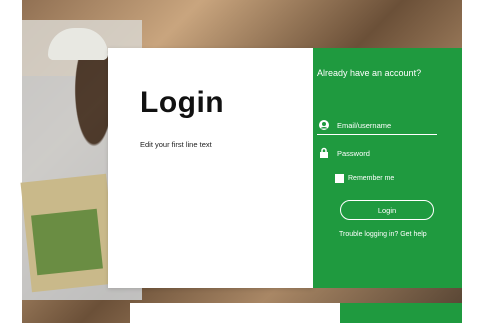 This screenshot has width=484, height=323. What do you see at coordinates (353, 153) in the screenshot?
I see `password-placeholder: Password` at bounding box center [353, 153].